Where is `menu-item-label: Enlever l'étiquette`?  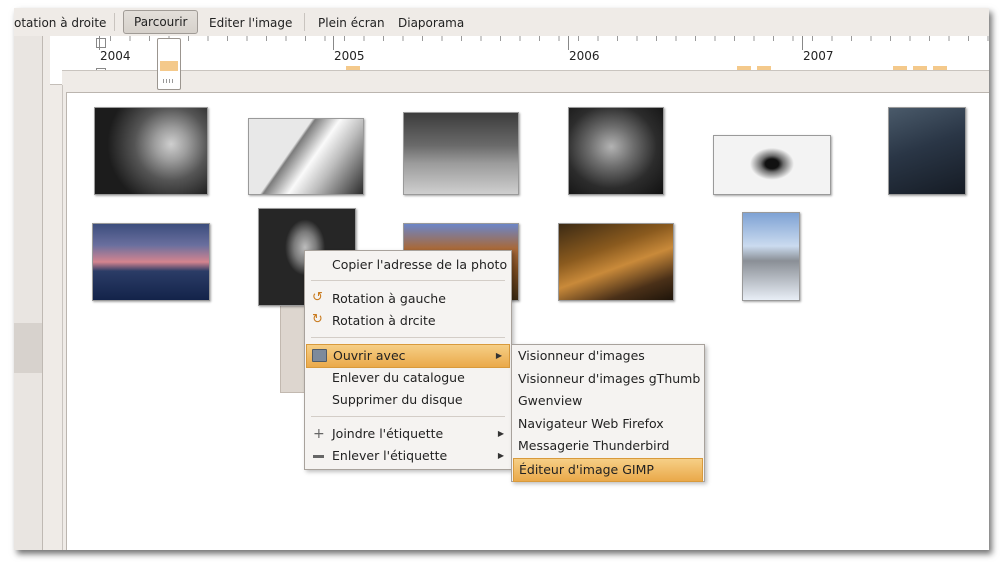 menu-item-label: Enlever l'étiquette is located at coordinates (390, 455).